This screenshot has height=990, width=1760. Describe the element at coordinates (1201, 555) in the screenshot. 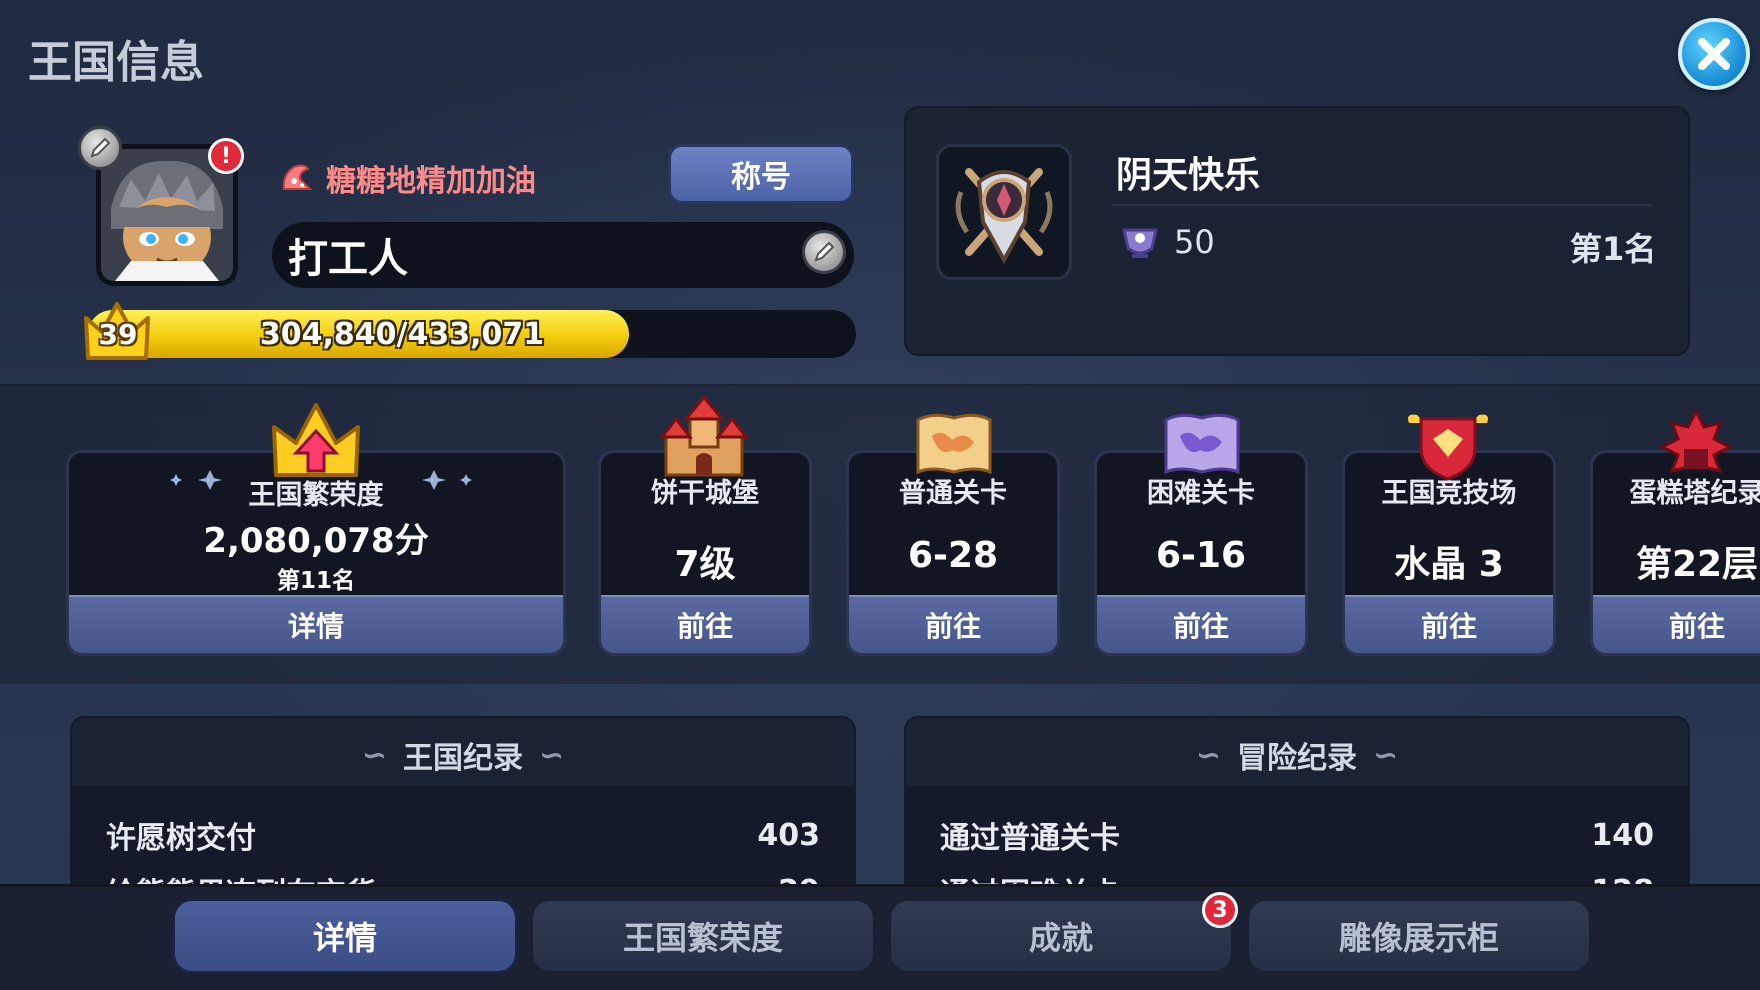

I see `card-value: 6-16` at that location.